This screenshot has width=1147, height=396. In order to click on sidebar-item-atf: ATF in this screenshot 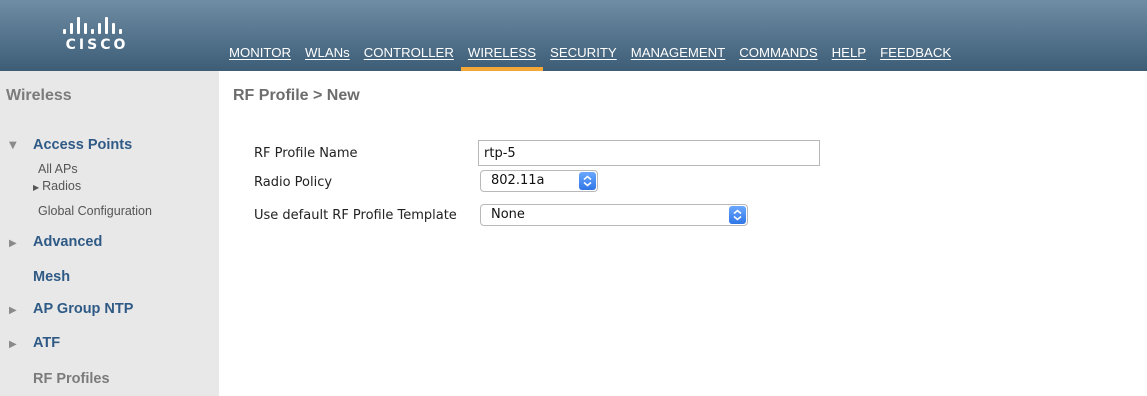, I will do `click(46, 343)`.